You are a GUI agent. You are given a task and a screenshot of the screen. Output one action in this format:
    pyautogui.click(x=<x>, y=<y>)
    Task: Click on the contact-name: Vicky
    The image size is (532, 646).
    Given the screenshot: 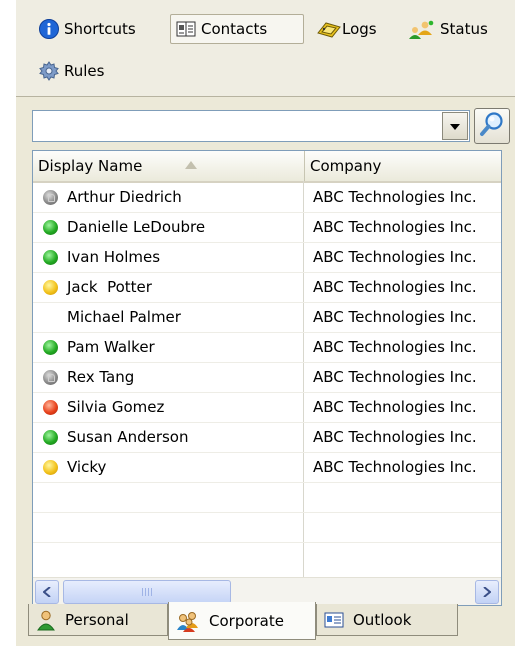 What is the action you would take?
    pyautogui.click(x=87, y=467)
    